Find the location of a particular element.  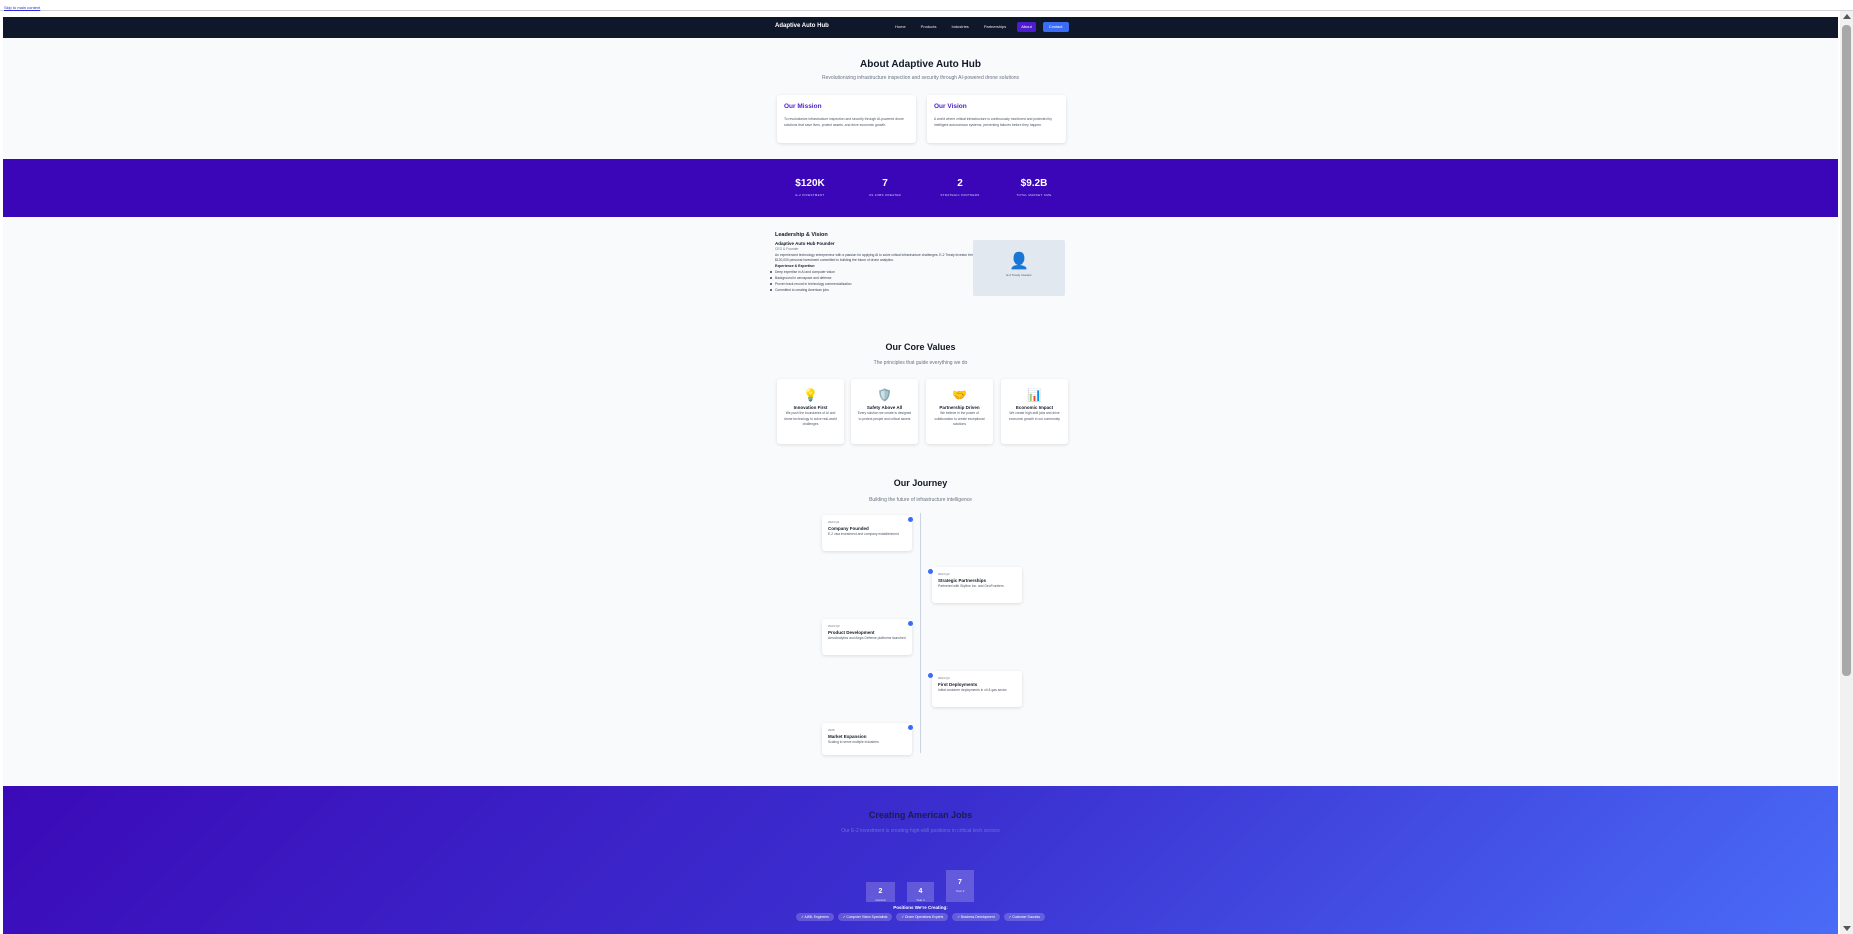

contact-button: Contact is located at coordinates (1055, 27).